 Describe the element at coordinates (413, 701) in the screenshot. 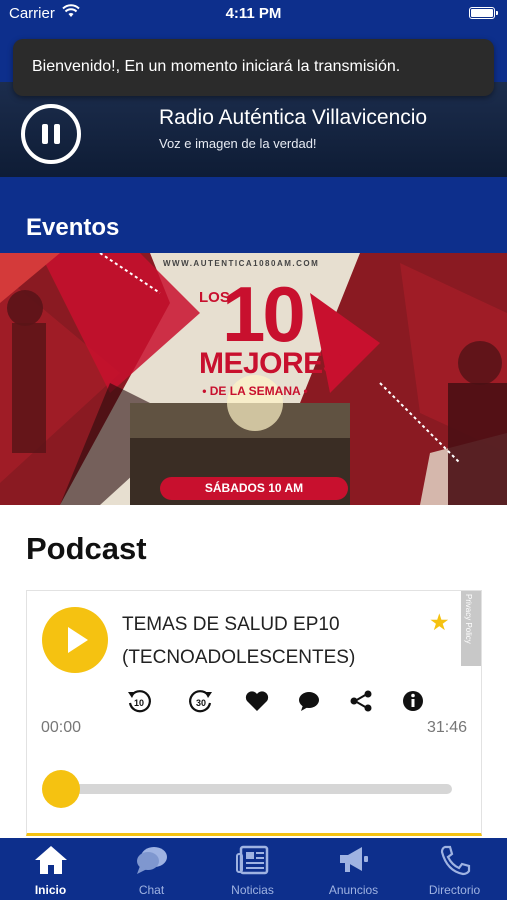

I see `info-icon` at that location.